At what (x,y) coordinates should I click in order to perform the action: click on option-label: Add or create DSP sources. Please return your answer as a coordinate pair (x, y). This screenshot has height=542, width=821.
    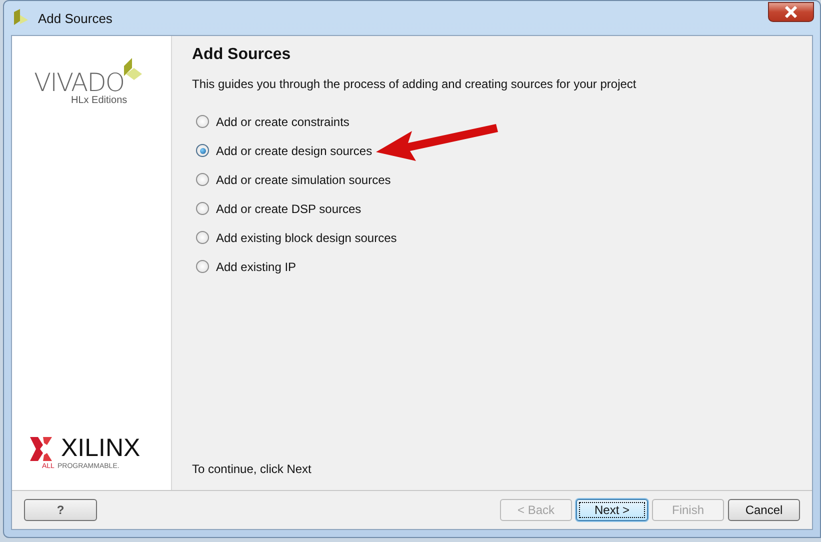
    Looking at the image, I should click on (289, 209).